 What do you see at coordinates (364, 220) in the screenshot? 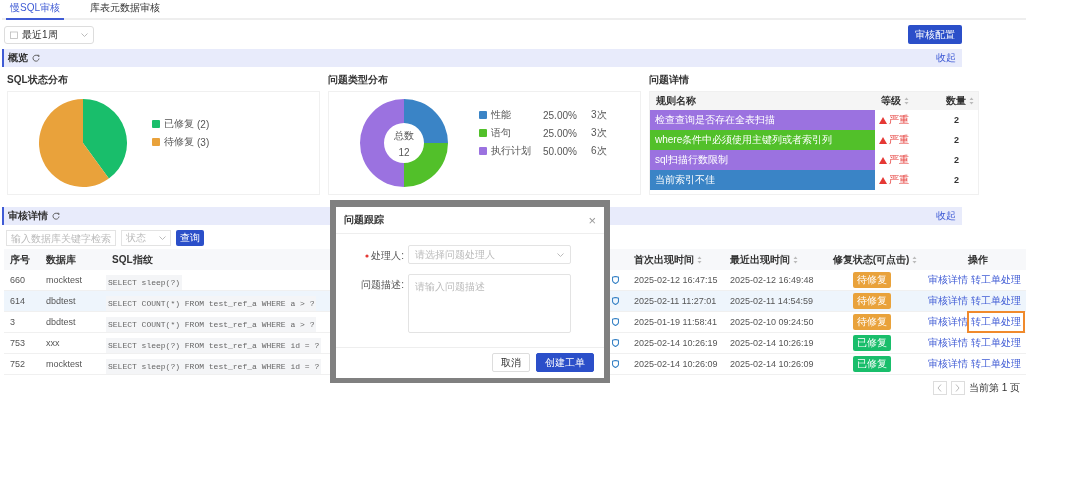
I see `dialog-title: 问题跟踪` at bounding box center [364, 220].